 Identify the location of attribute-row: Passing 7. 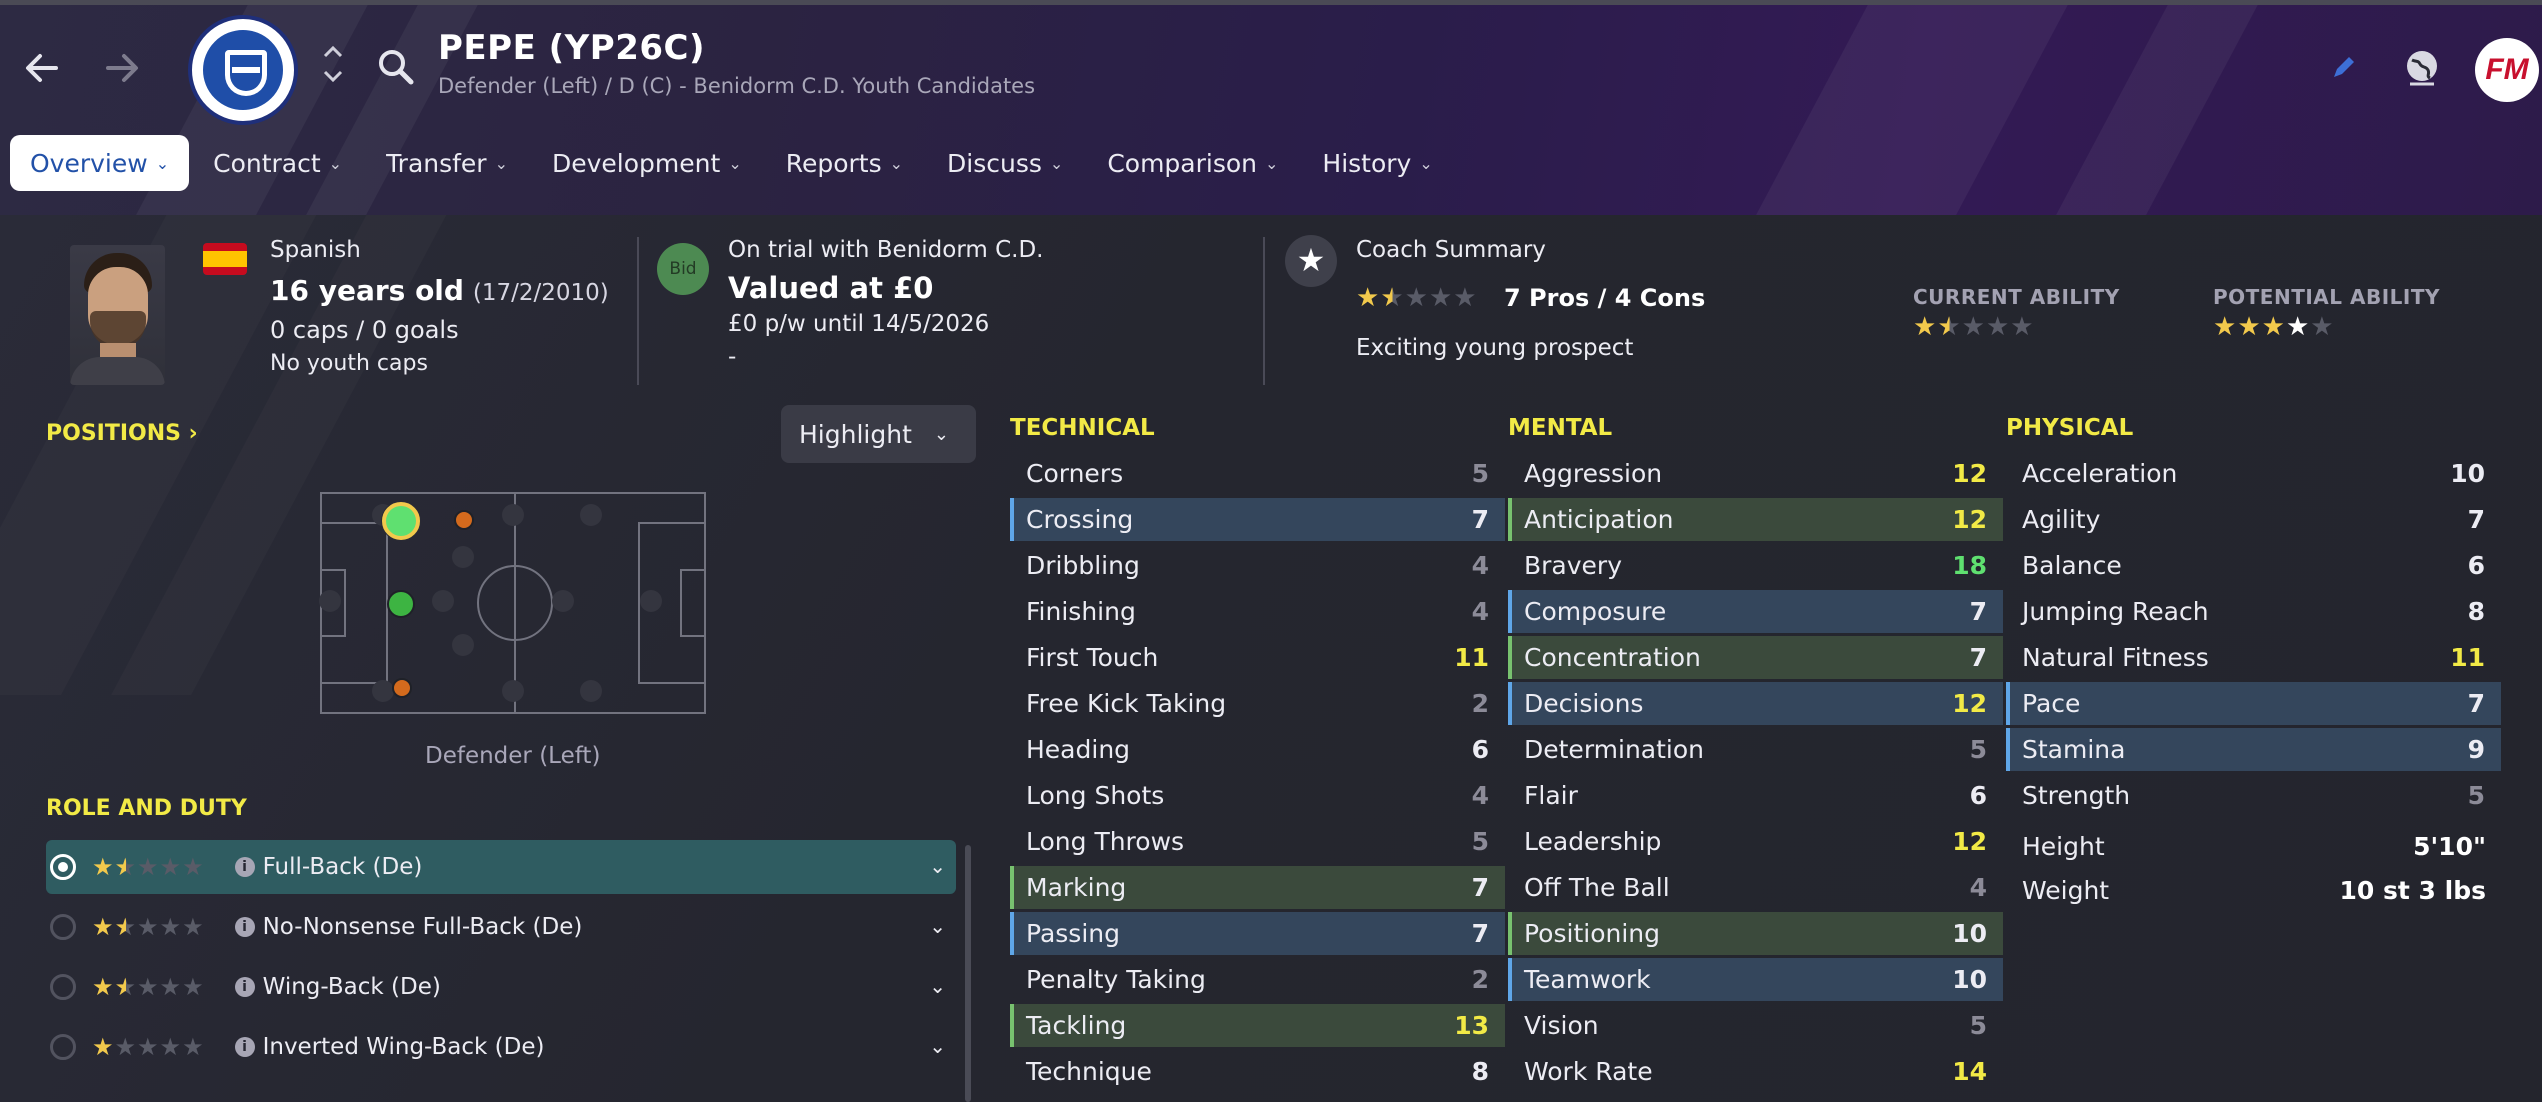
(1257, 933).